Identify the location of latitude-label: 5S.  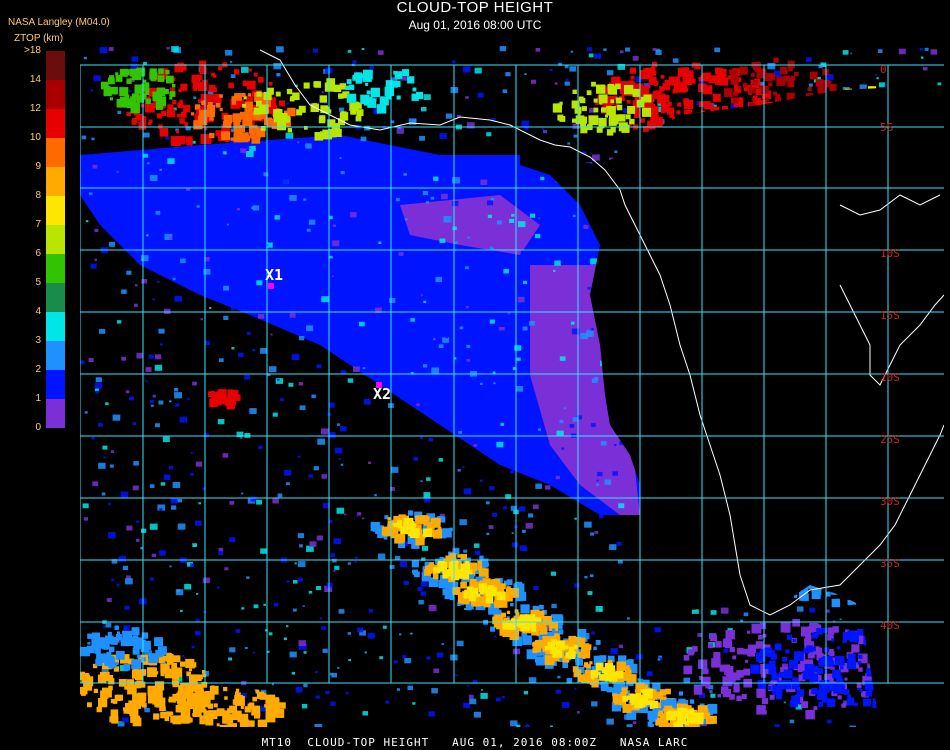
(886, 127).